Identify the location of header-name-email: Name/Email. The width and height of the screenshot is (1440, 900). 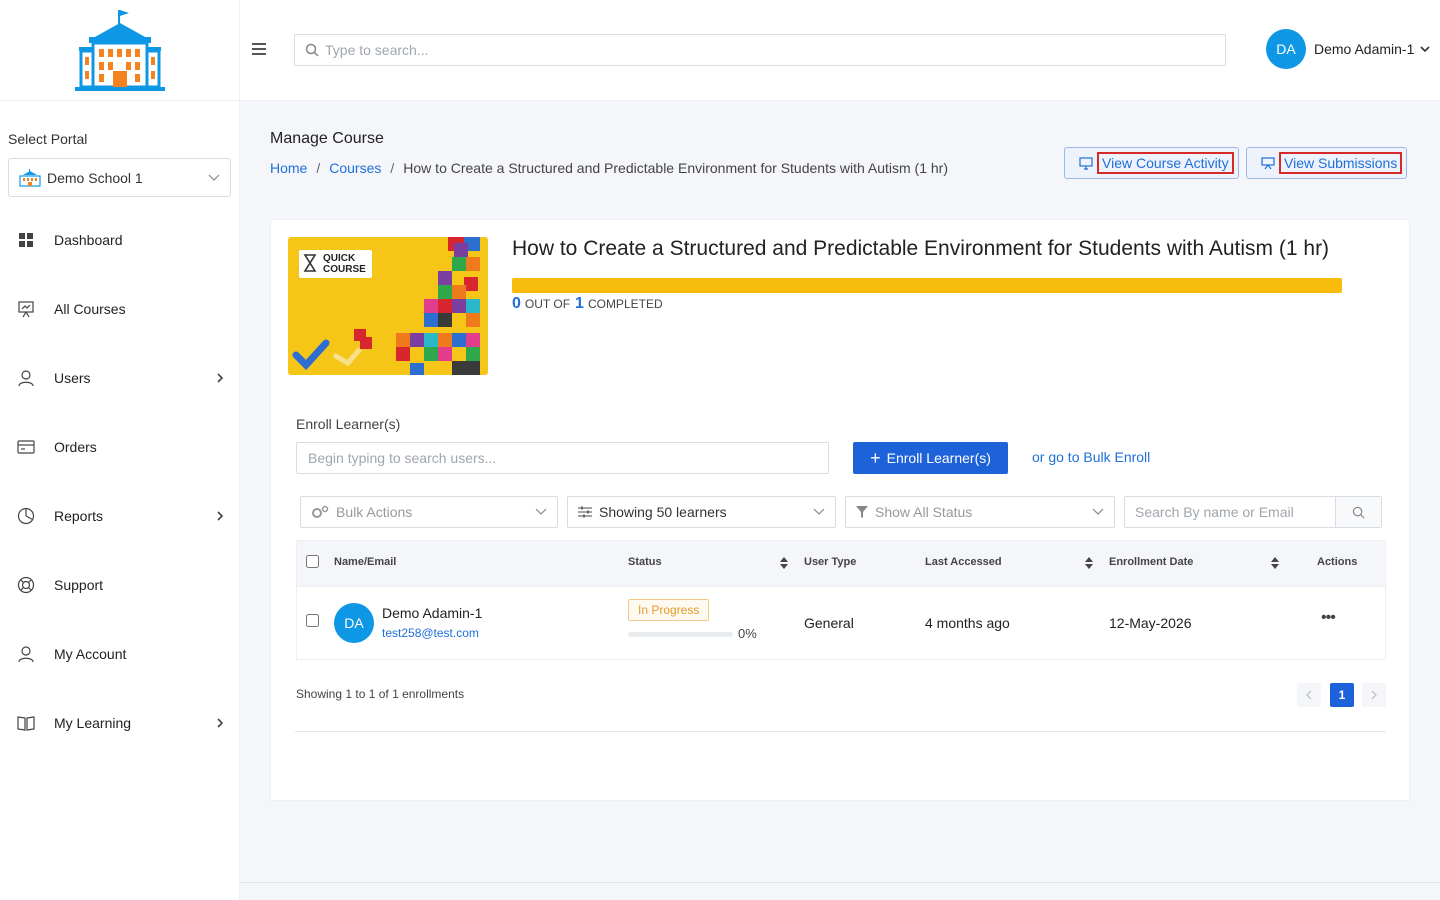
(365, 562).